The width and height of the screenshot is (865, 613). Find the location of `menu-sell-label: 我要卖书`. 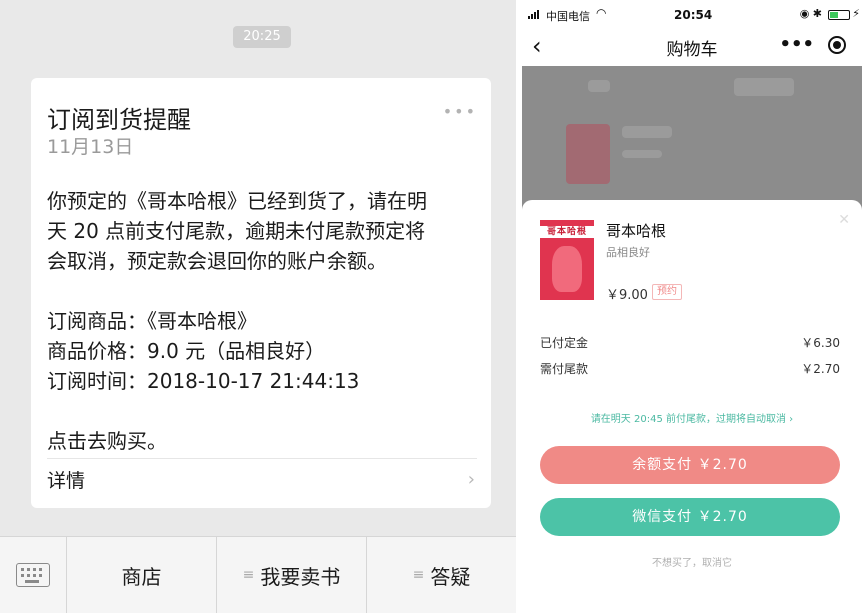

menu-sell-label: 我要卖书 is located at coordinates (300, 576).